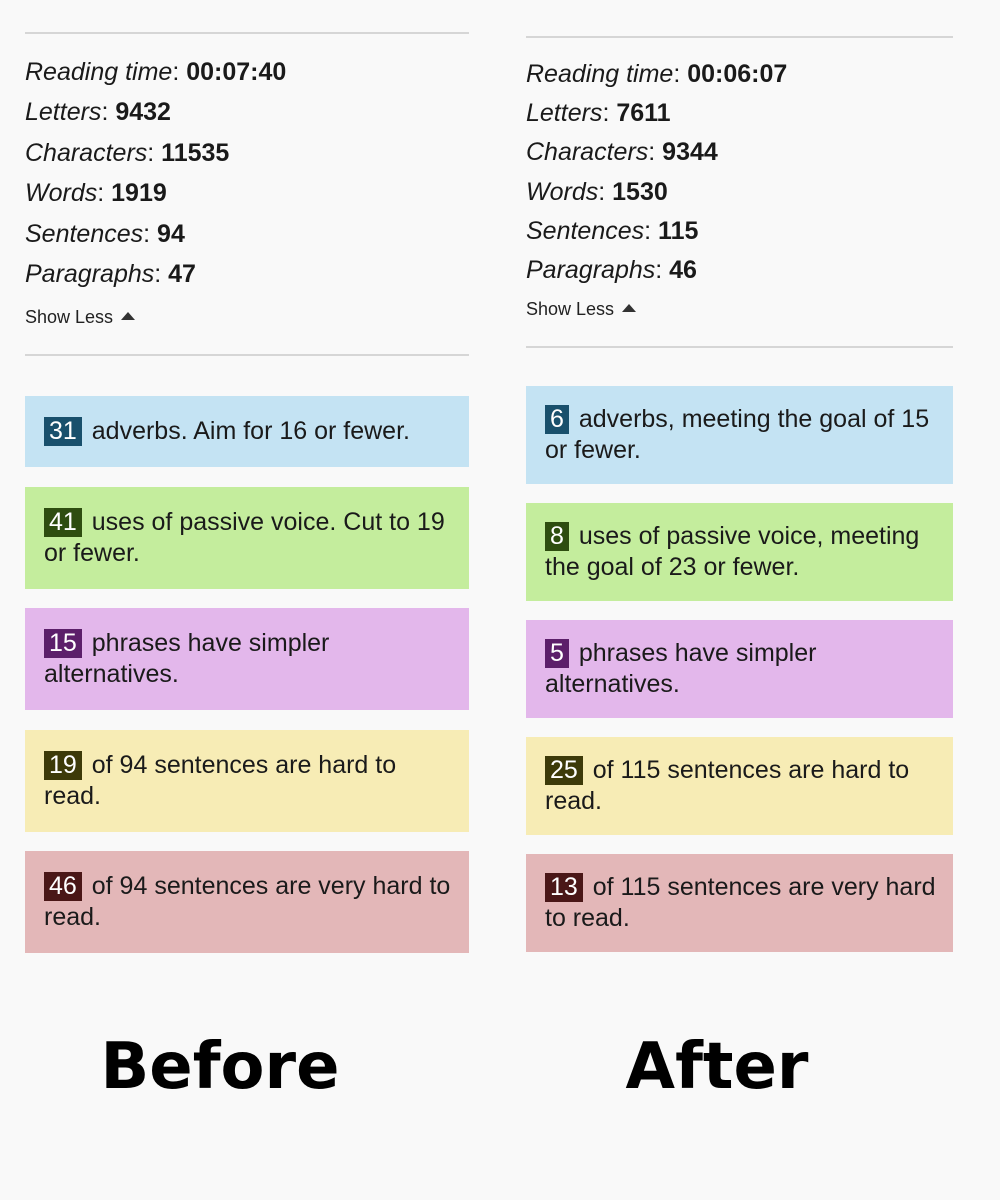  What do you see at coordinates (643, 113) in the screenshot?
I see `stat-value: 7611` at bounding box center [643, 113].